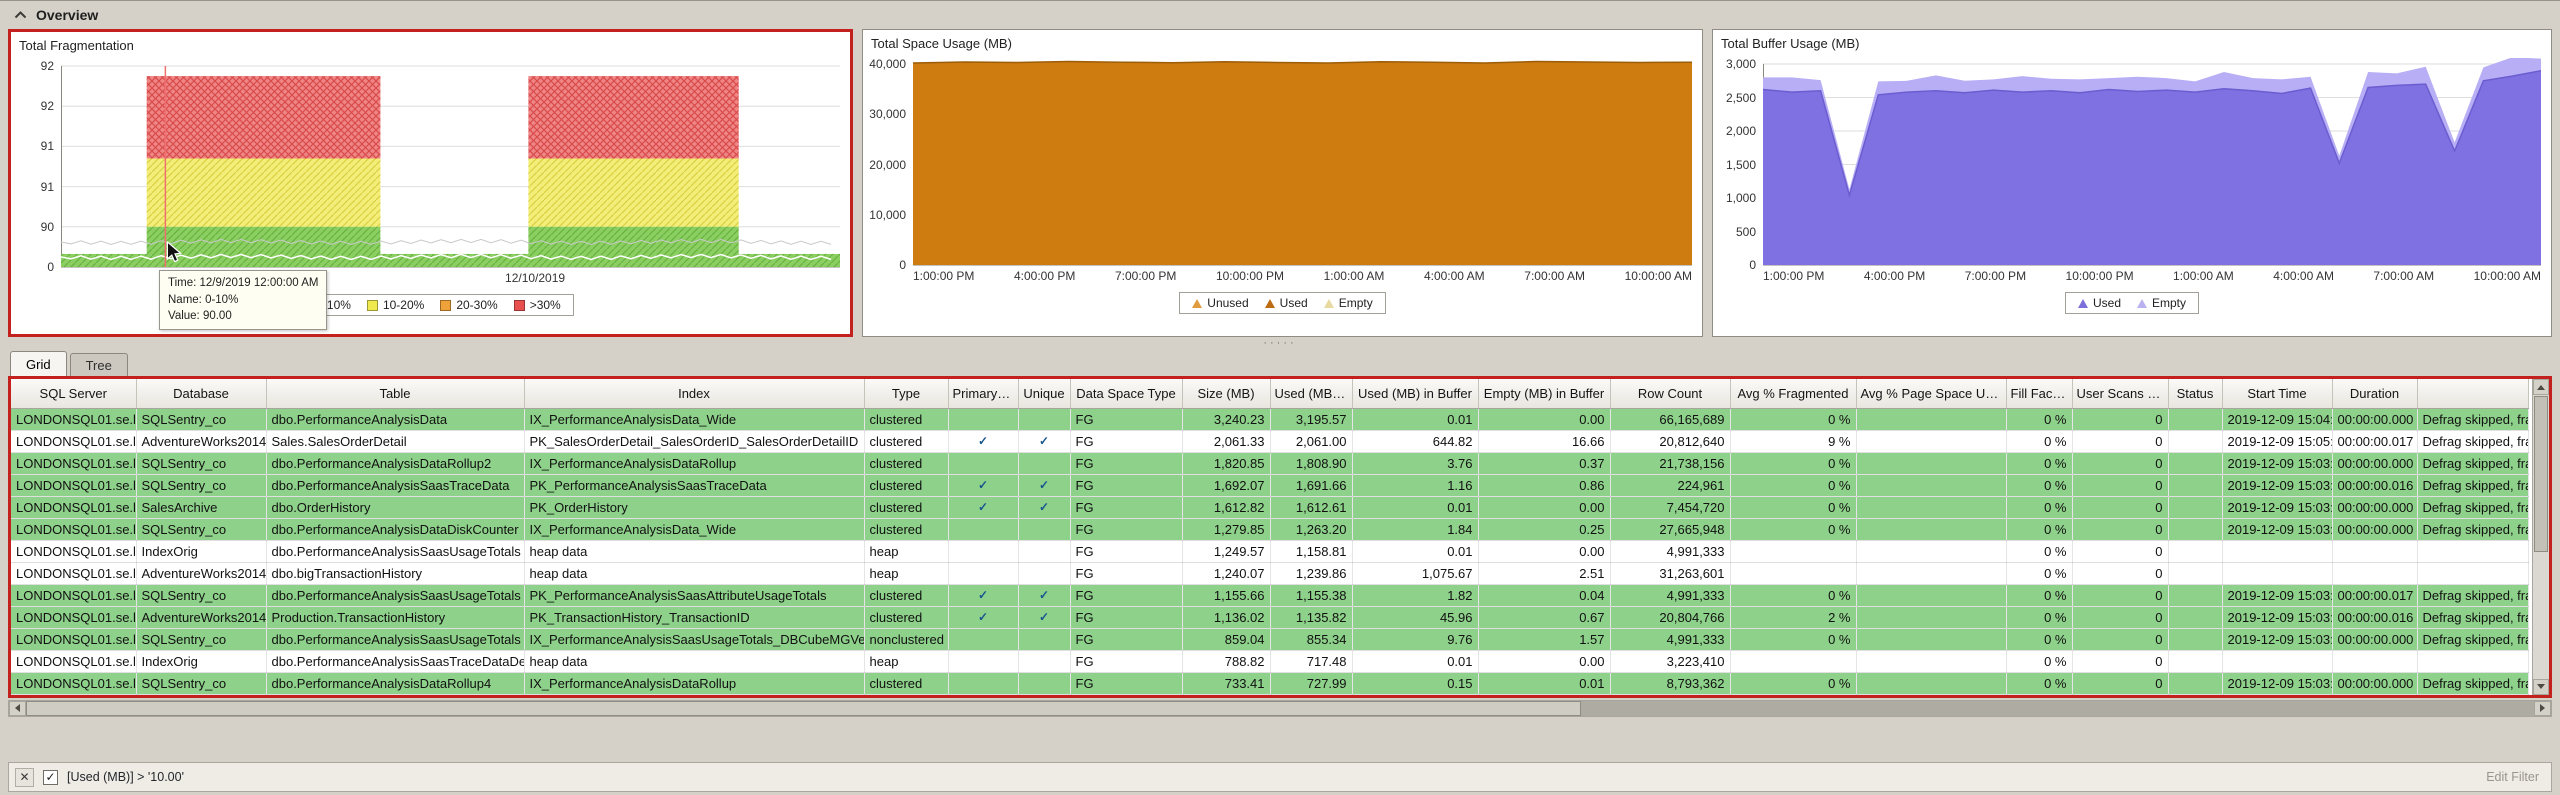  What do you see at coordinates (2375, 394) in the screenshot?
I see `column-header-duration: Duration` at bounding box center [2375, 394].